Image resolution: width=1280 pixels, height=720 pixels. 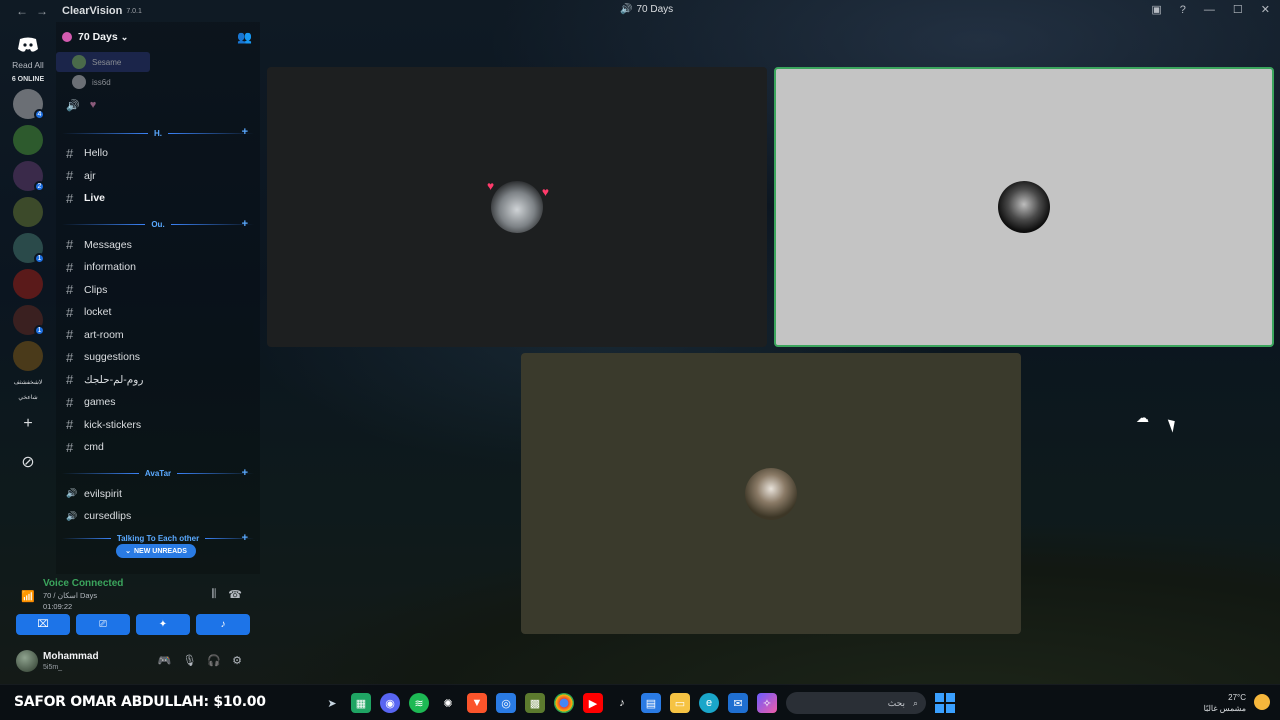 What do you see at coordinates (28, 45) in the screenshot?
I see `discord-logo-icon` at bounding box center [28, 45].